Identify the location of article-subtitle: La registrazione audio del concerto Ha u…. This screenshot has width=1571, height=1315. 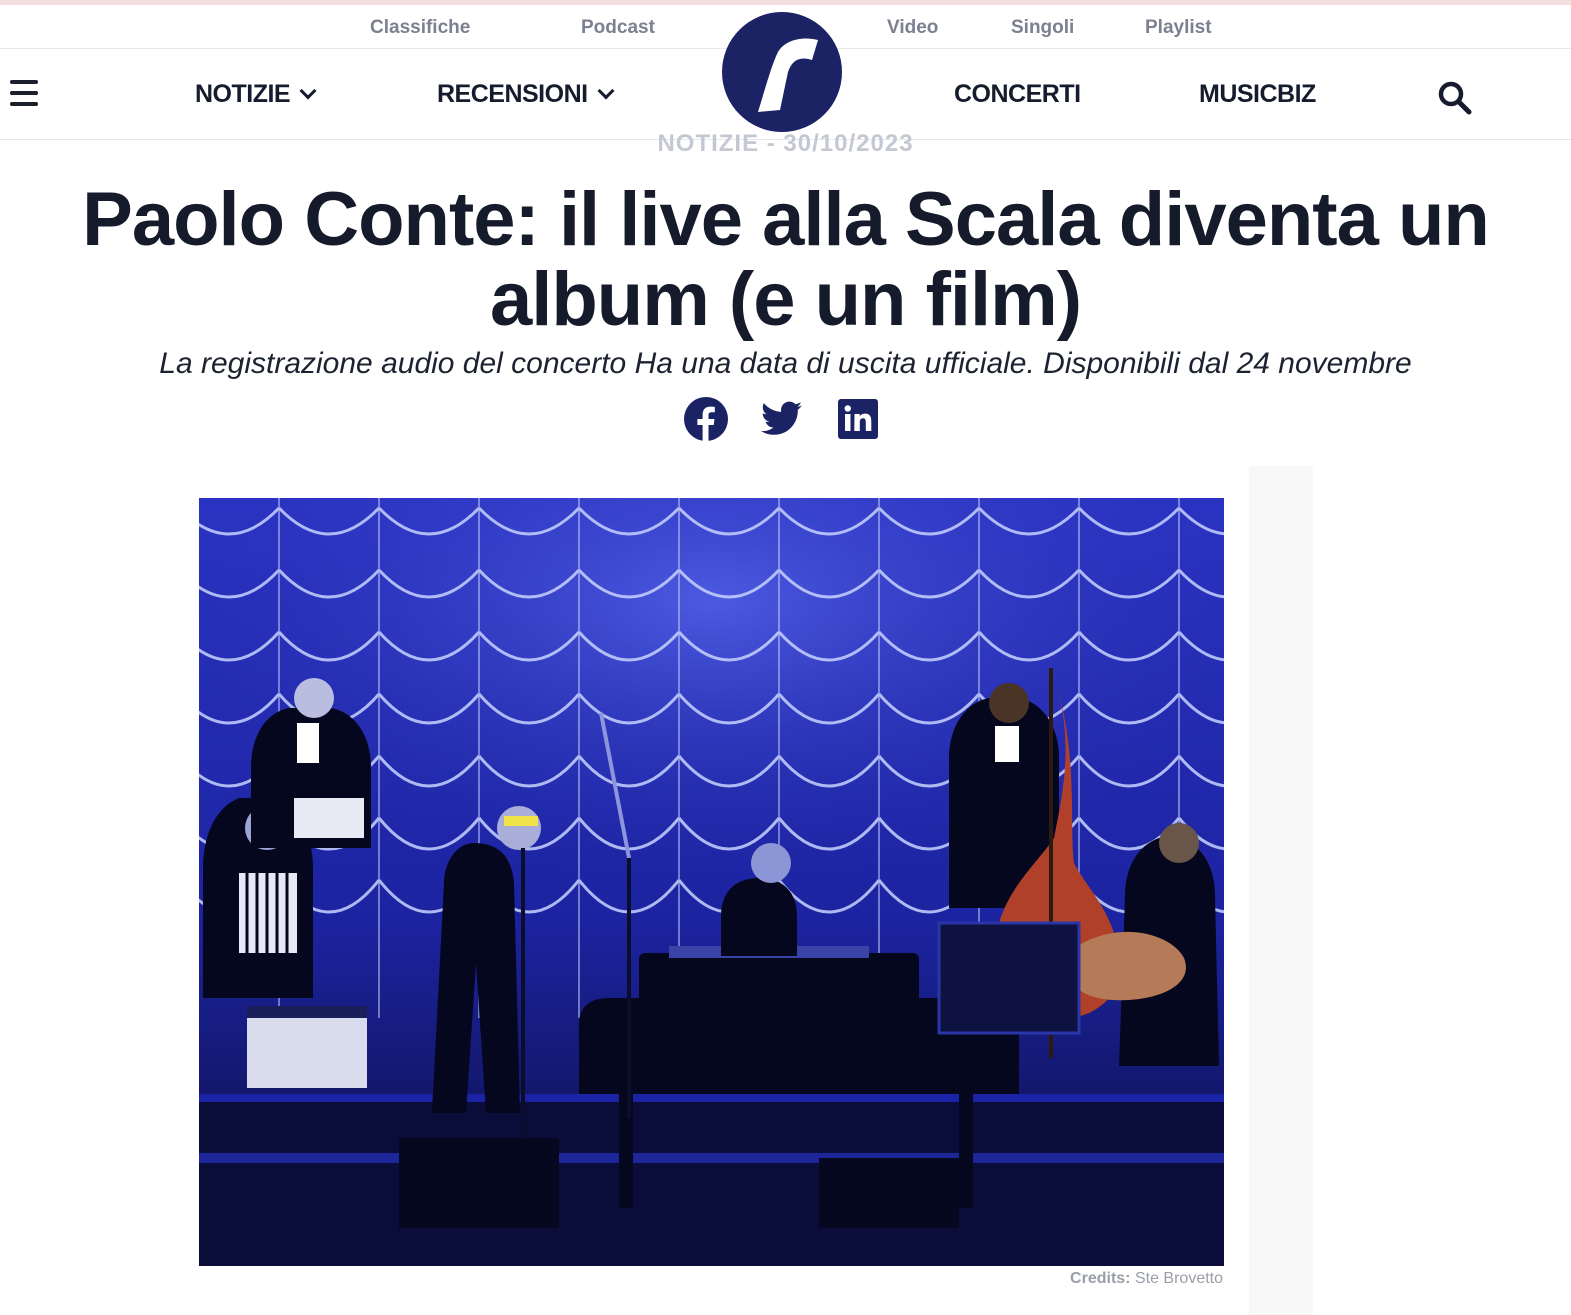
(785, 363).